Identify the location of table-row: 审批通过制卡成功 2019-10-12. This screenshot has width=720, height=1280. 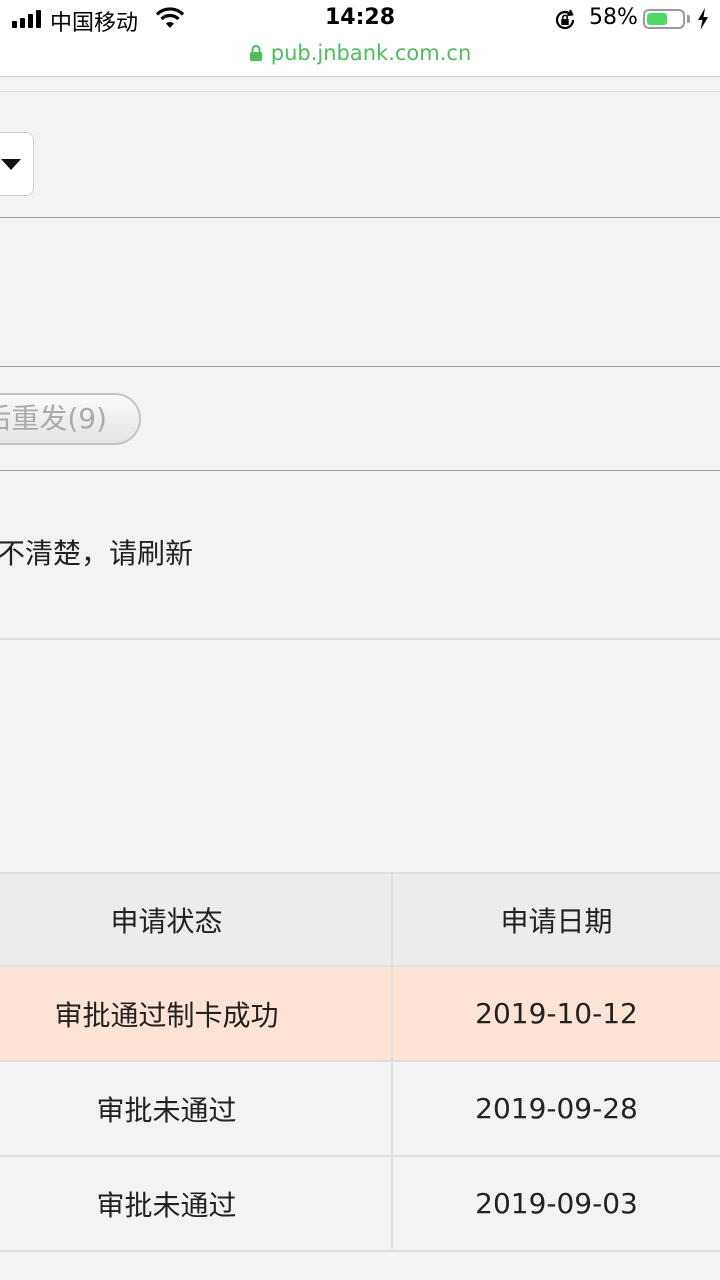
(360, 1014).